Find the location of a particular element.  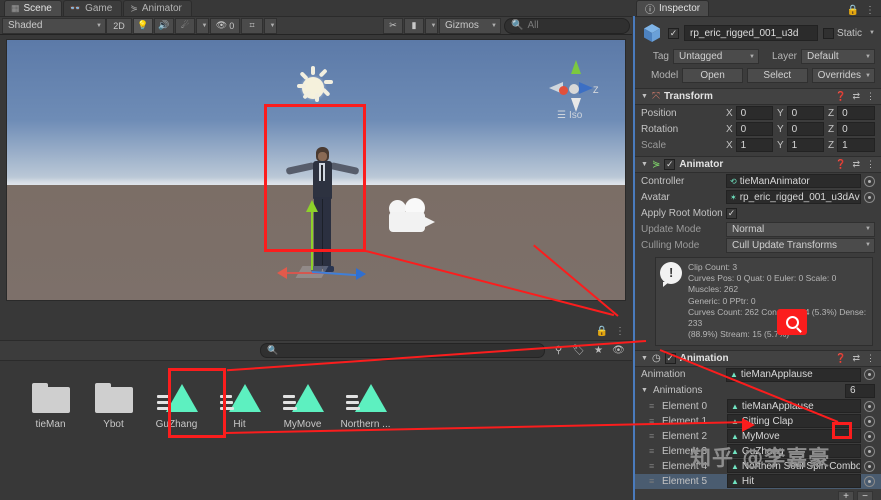

gizmos-dropdown: Gizmos ▼ is located at coordinates (470, 25).